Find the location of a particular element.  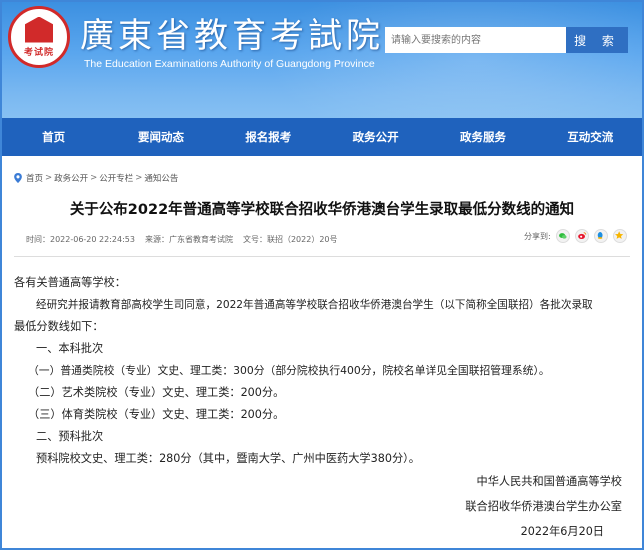

nav-item-gov-service: 政务服务 is located at coordinates (482, 137).